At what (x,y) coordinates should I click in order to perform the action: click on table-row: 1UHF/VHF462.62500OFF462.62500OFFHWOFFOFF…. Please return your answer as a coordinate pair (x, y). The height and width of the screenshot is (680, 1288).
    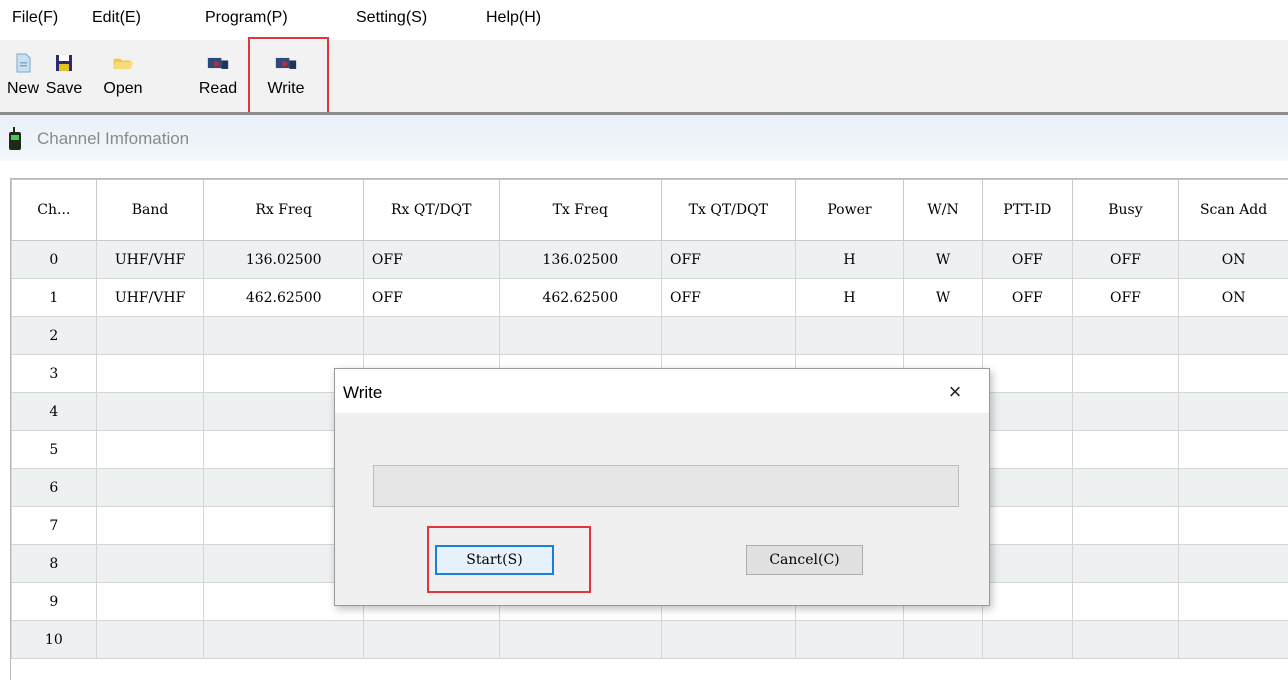
    Looking at the image, I should click on (650, 298).